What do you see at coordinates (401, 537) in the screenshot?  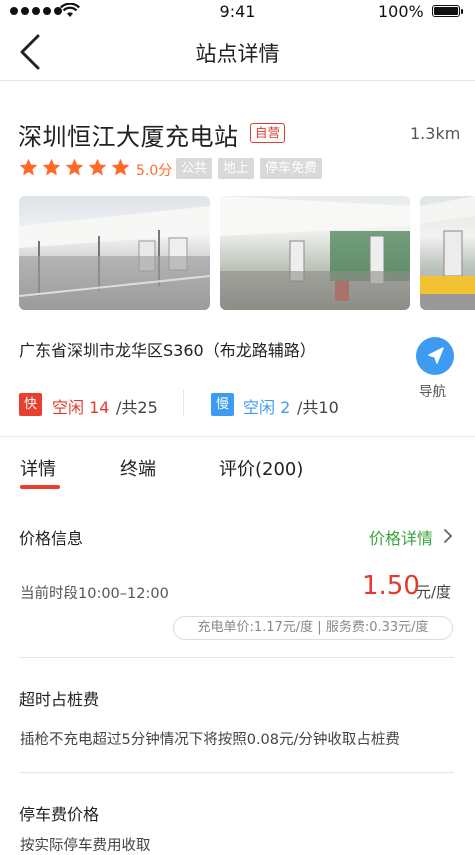 I see `price-detail-link: 价格详情` at bounding box center [401, 537].